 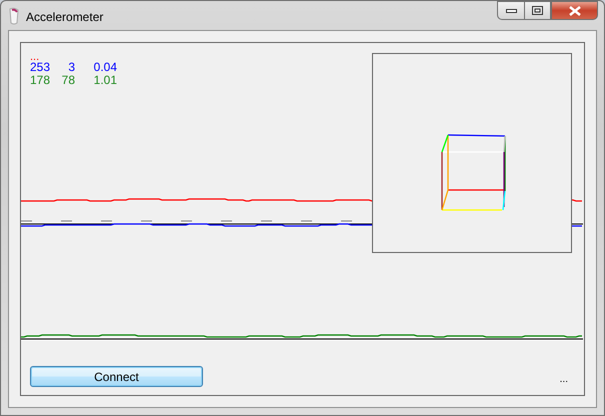 I want to click on maximize-icon, so click(x=537, y=10).